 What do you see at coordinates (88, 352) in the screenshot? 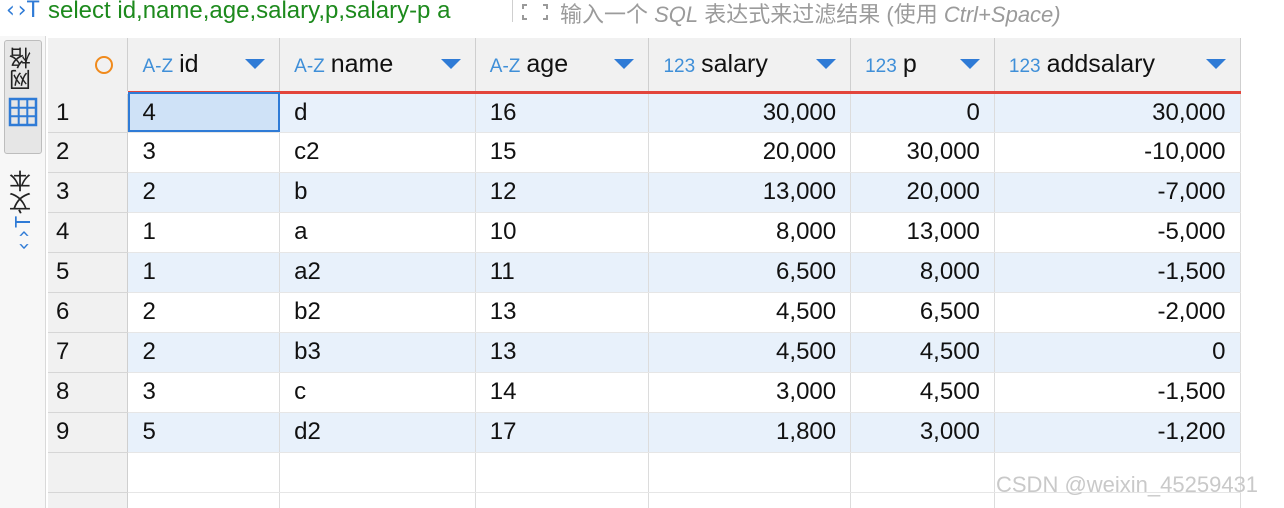
I see `row-number: 7` at bounding box center [88, 352].